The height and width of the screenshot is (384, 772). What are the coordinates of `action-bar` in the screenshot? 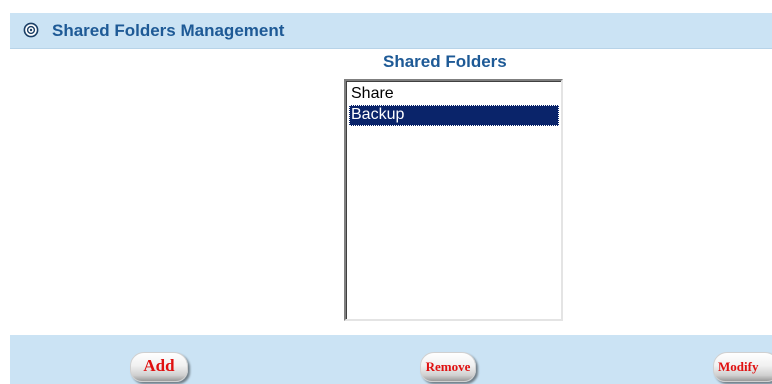 It's located at (391, 359).